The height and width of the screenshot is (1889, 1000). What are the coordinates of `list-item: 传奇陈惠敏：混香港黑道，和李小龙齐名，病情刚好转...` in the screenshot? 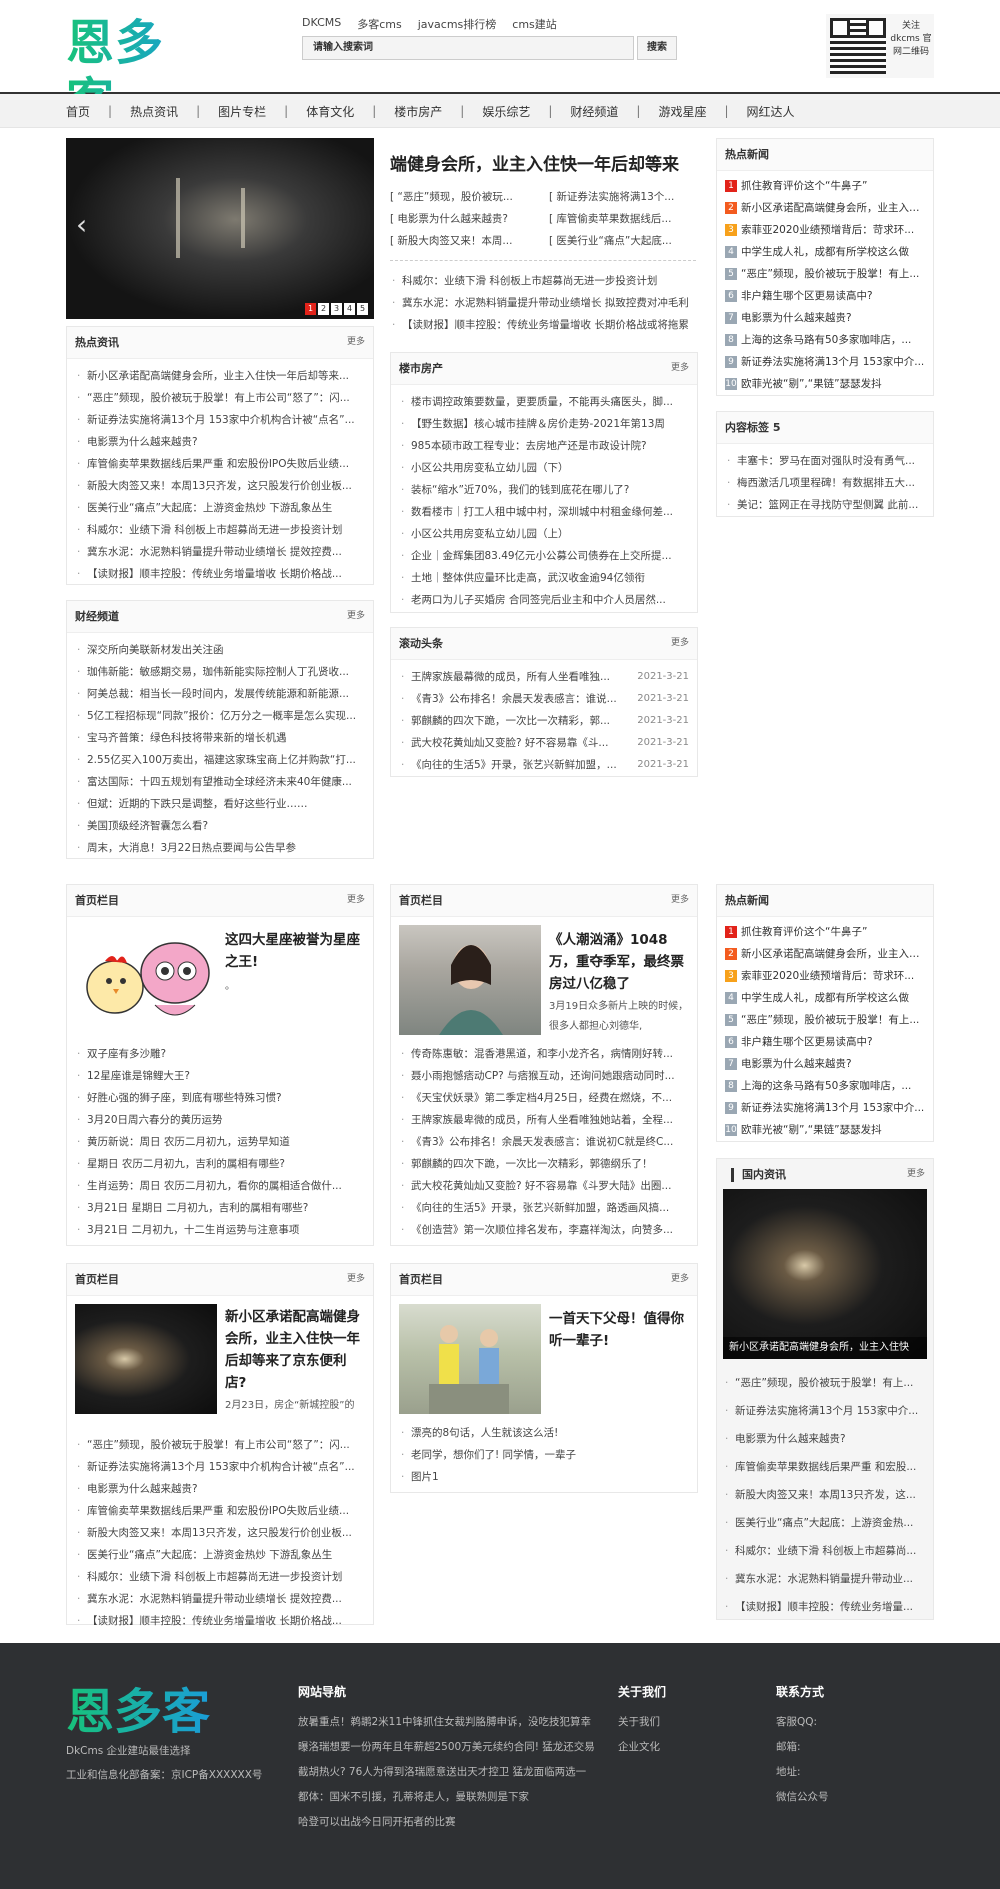 It's located at (544, 1054).